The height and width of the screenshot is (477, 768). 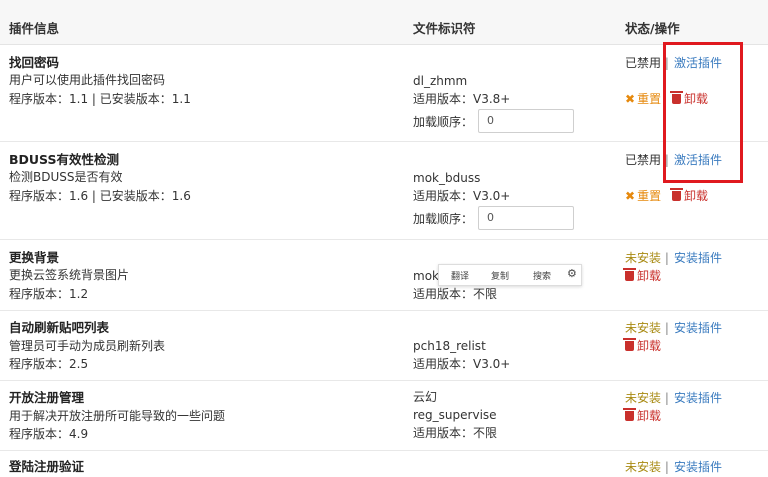 What do you see at coordinates (34, 257) in the screenshot?
I see `plugin-name: 更换背景` at bounding box center [34, 257].